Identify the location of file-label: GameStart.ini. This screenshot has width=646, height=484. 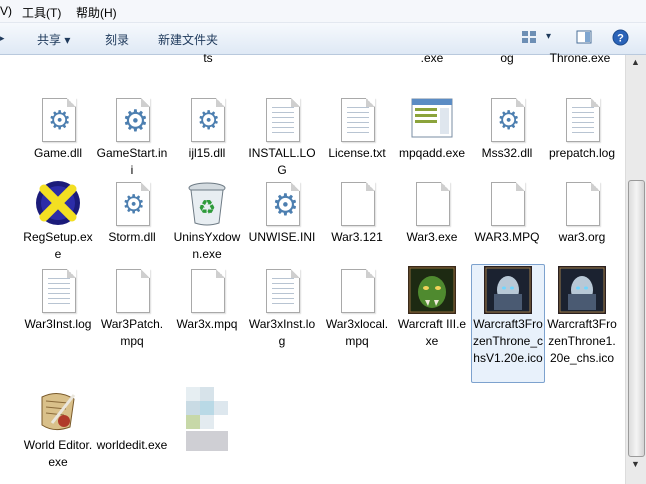
(132, 161).